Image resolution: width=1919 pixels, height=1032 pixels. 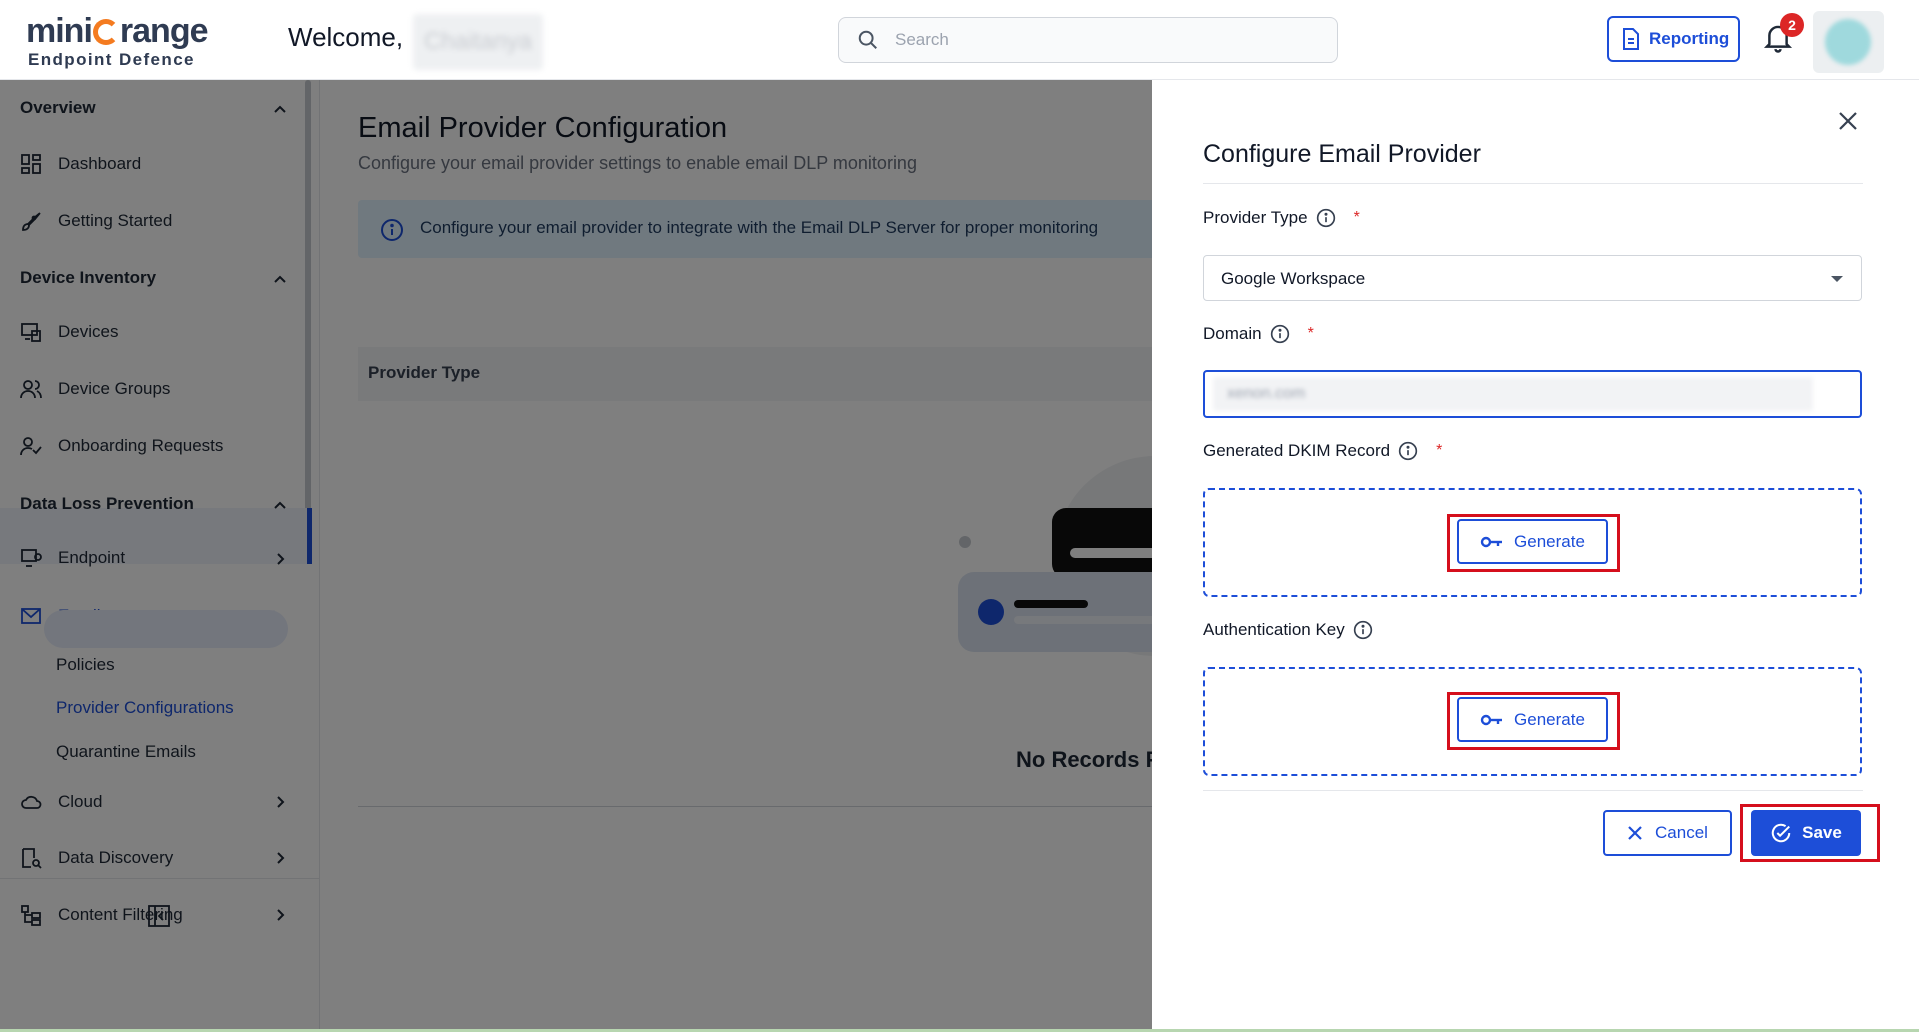 I want to click on search-icon, so click(x=867, y=39).